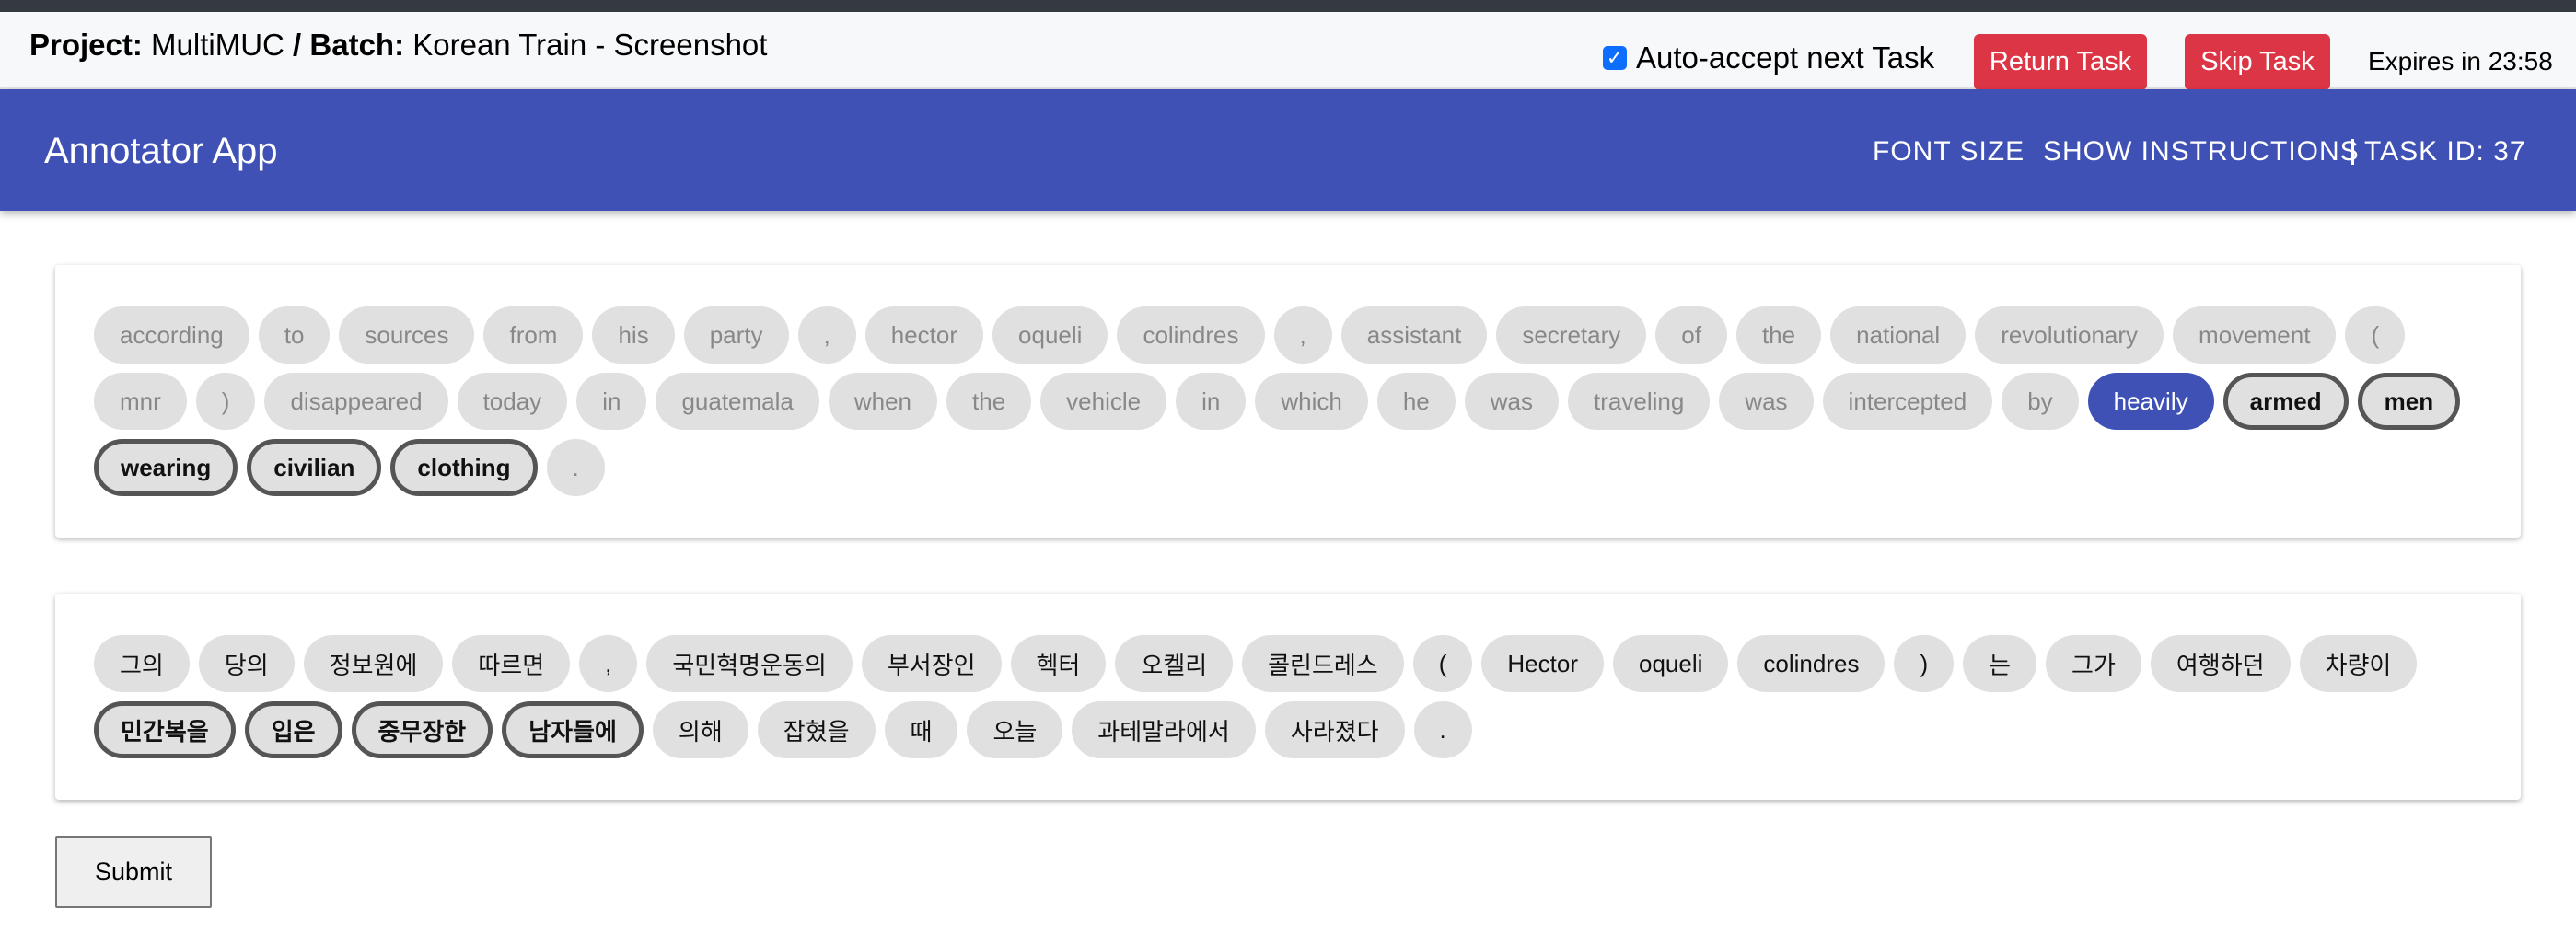 Image resolution: width=2576 pixels, height=948 pixels. What do you see at coordinates (171, 335) in the screenshot?
I see `source-token: according` at bounding box center [171, 335].